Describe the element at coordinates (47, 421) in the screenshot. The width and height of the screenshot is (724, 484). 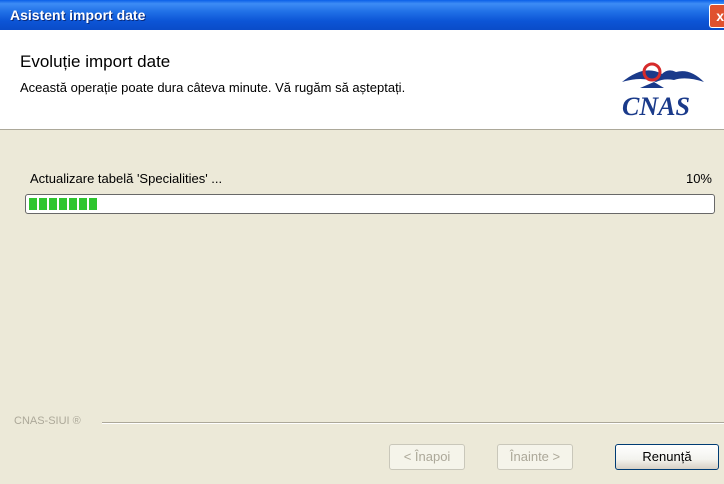
I see `footer-brand: CNAS-SIUI ®` at that location.